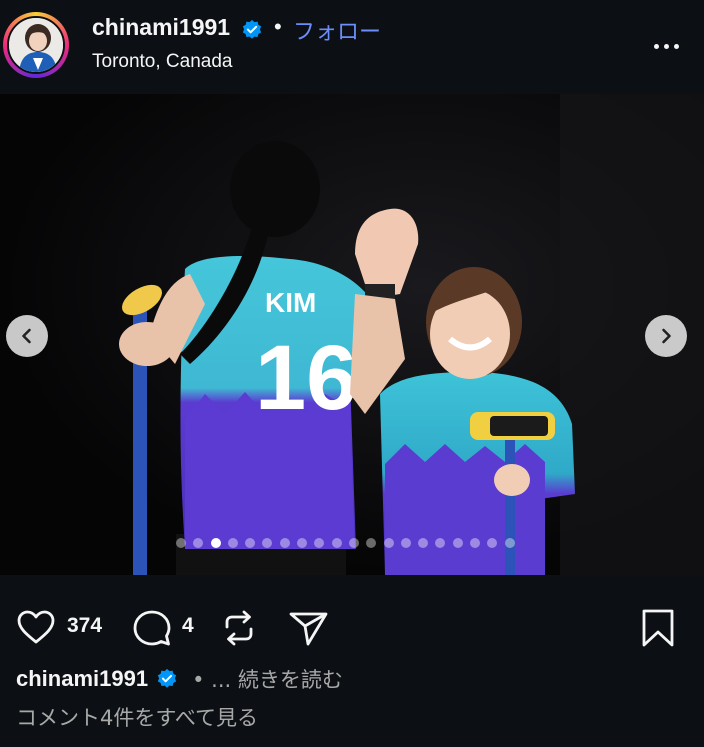 Image resolution: width=704 pixels, height=747 pixels. I want to click on like-heart-icon, so click(36, 628).